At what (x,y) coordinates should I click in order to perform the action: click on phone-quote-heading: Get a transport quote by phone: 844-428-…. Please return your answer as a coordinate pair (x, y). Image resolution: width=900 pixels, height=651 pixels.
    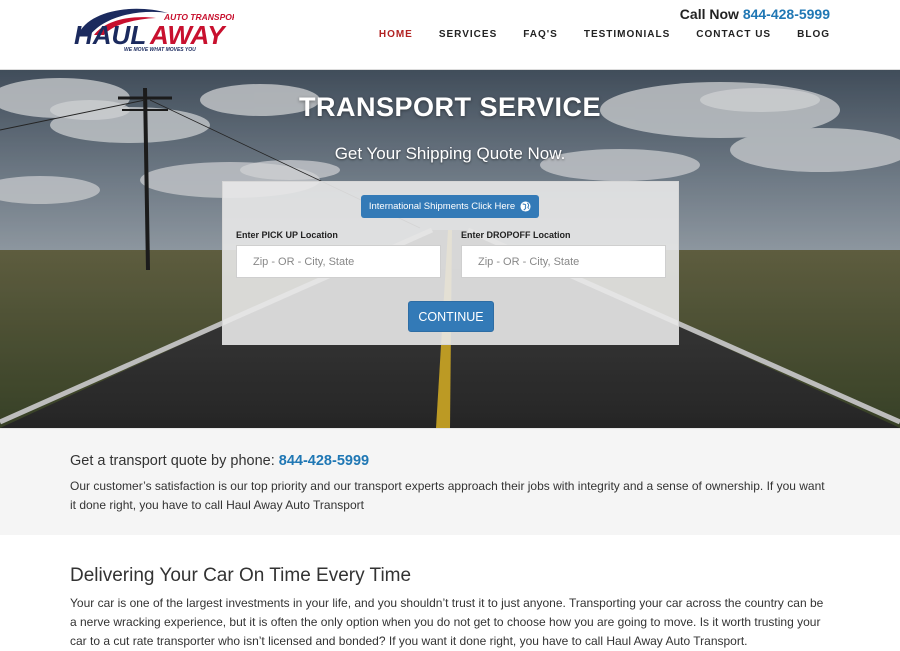
    Looking at the image, I should click on (219, 461).